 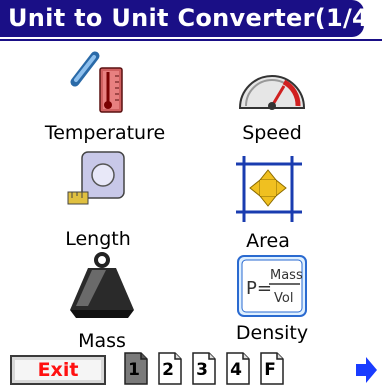 I want to click on page-number: 1, so click(x=134, y=370).